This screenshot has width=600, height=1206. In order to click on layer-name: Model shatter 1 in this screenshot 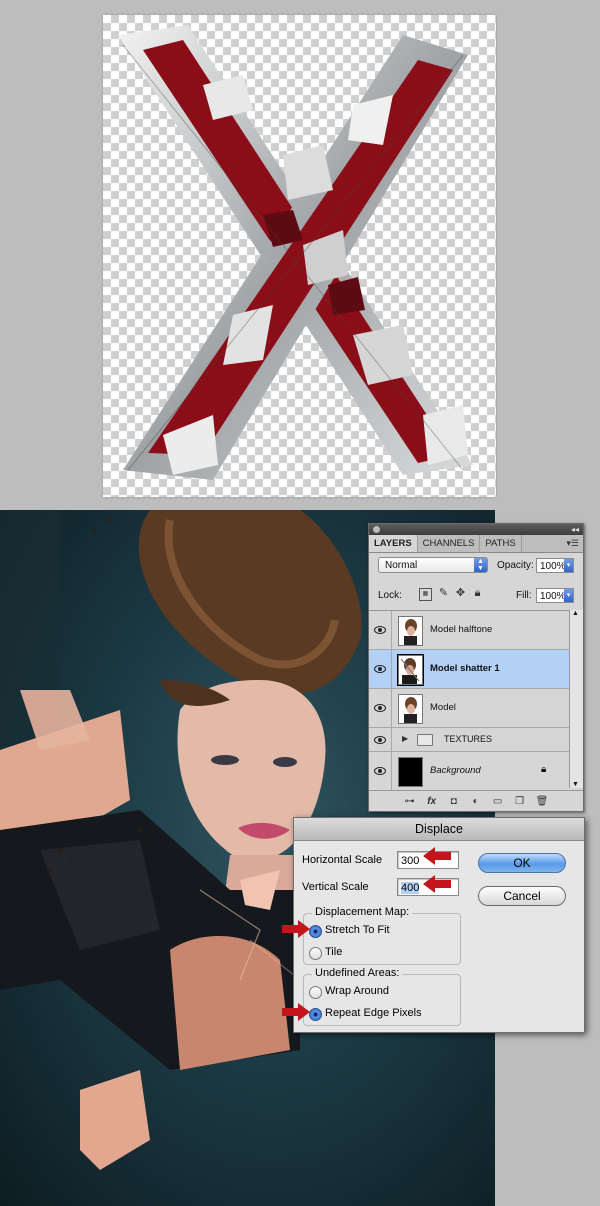, I will do `click(465, 668)`.